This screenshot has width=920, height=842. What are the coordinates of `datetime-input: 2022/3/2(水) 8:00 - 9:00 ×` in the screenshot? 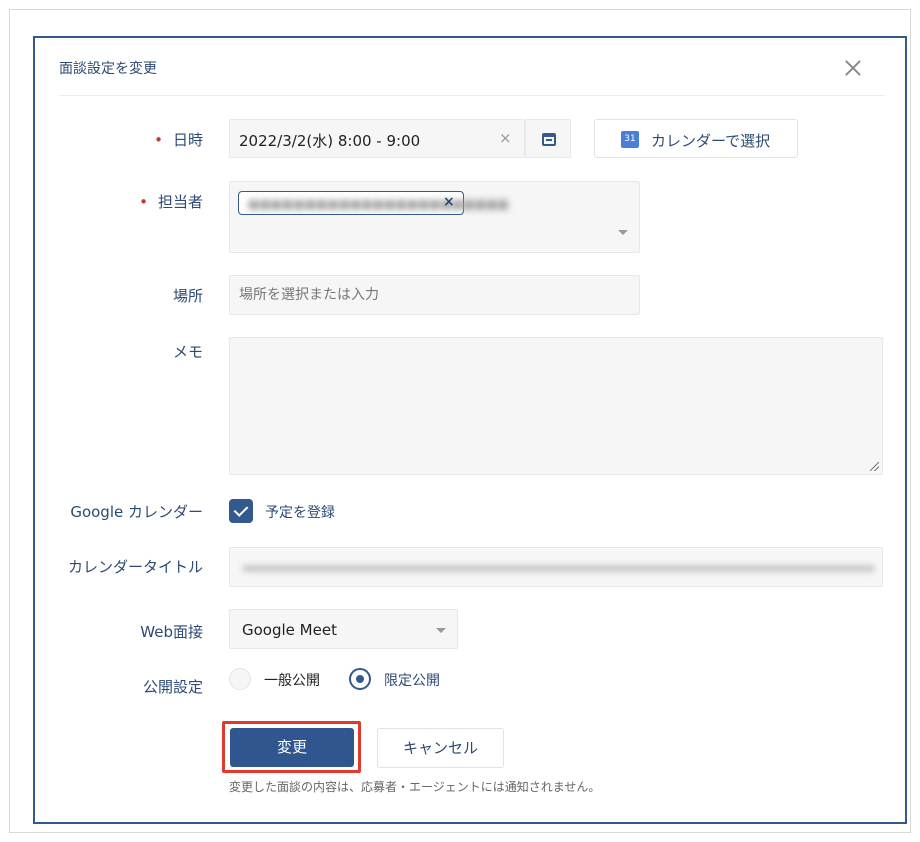 It's located at (377, 138).